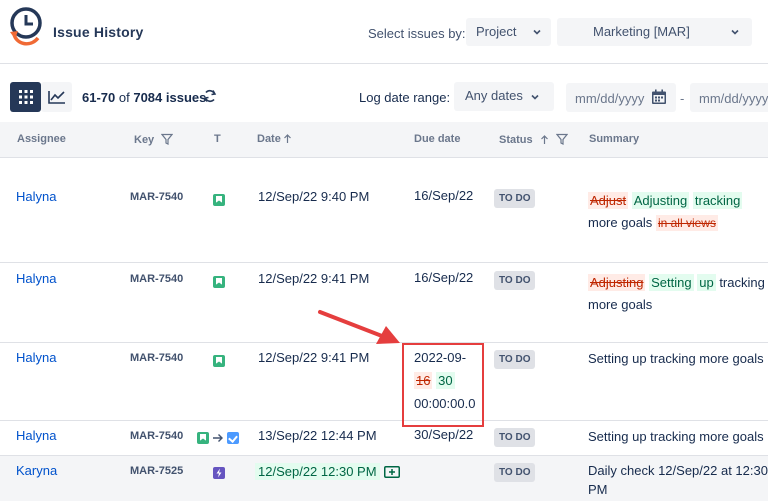 The width and height of the screenshot is (768, 501). Describe the element at coordinates (659, 97) in the screenshot. I see `calendar-icon` at that location.